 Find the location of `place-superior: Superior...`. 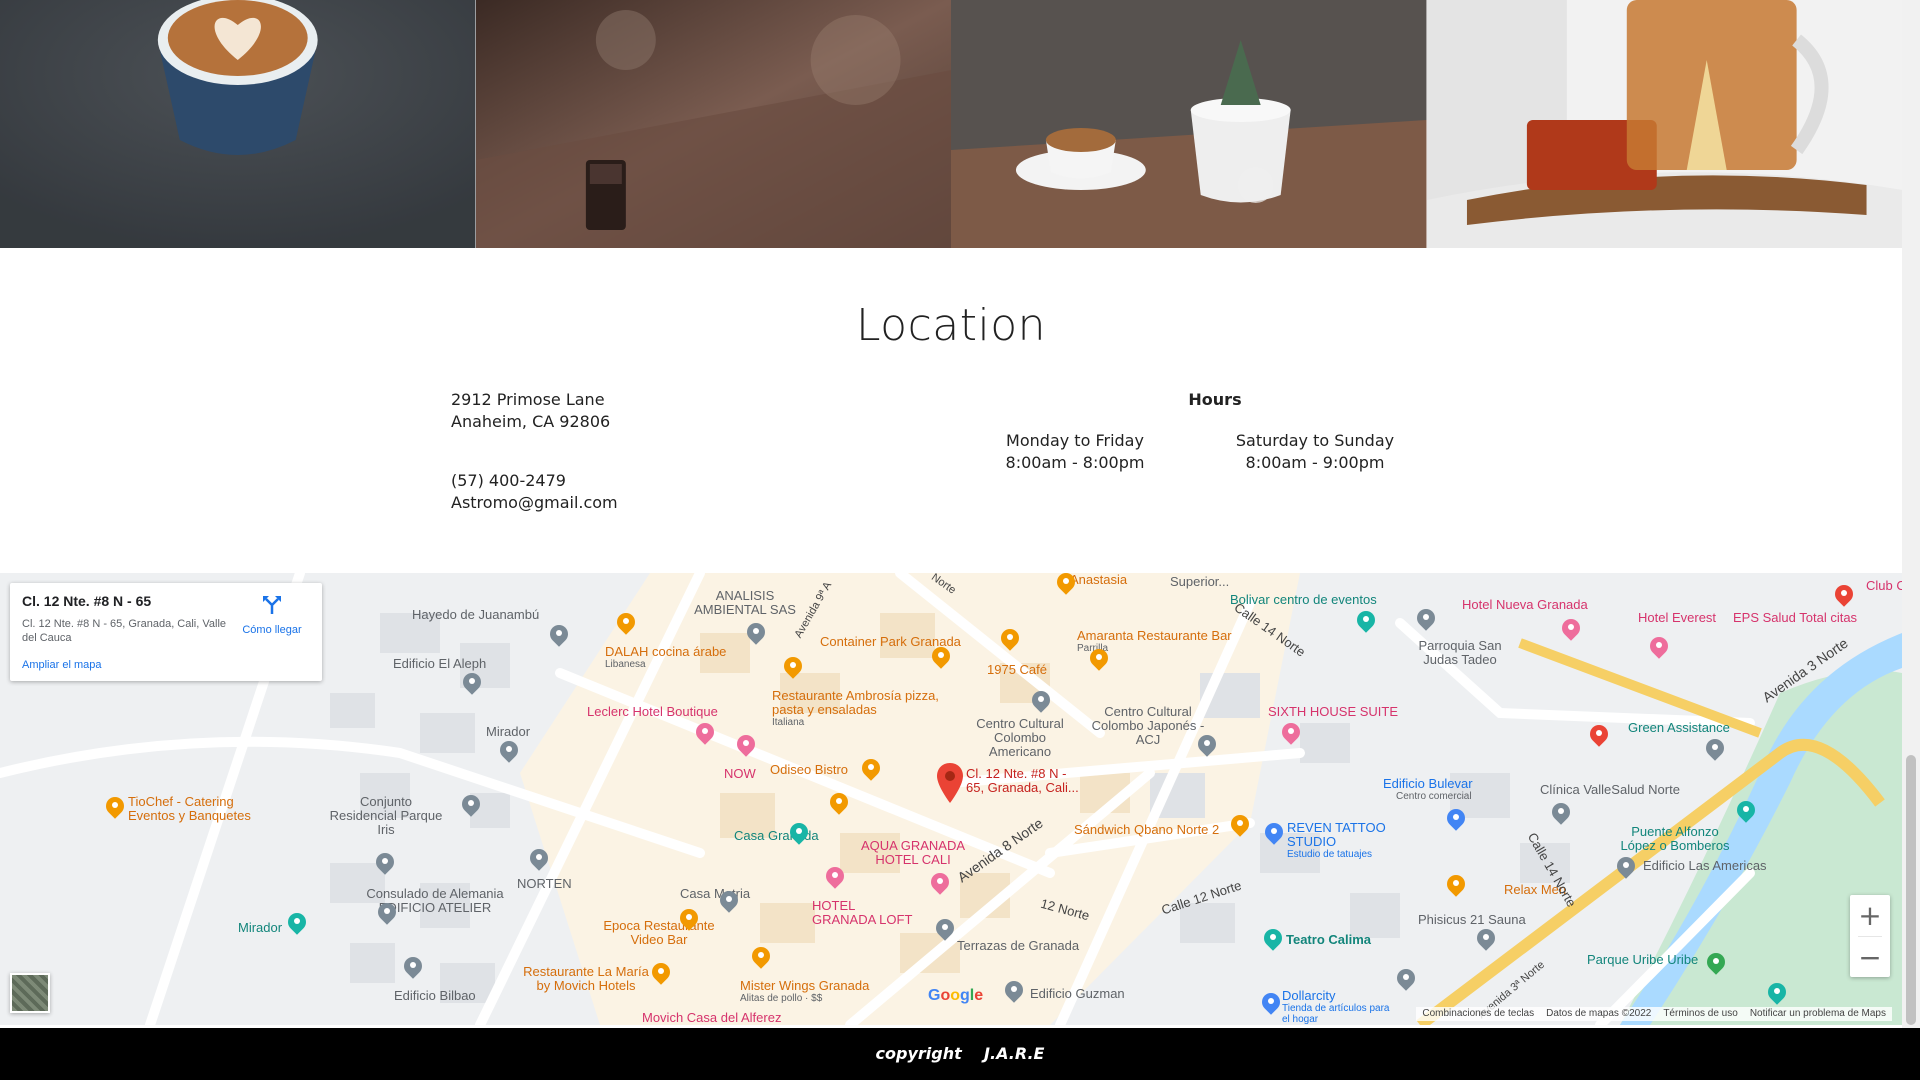

place-superior: Superior... is located at coordinates (1199, 582).